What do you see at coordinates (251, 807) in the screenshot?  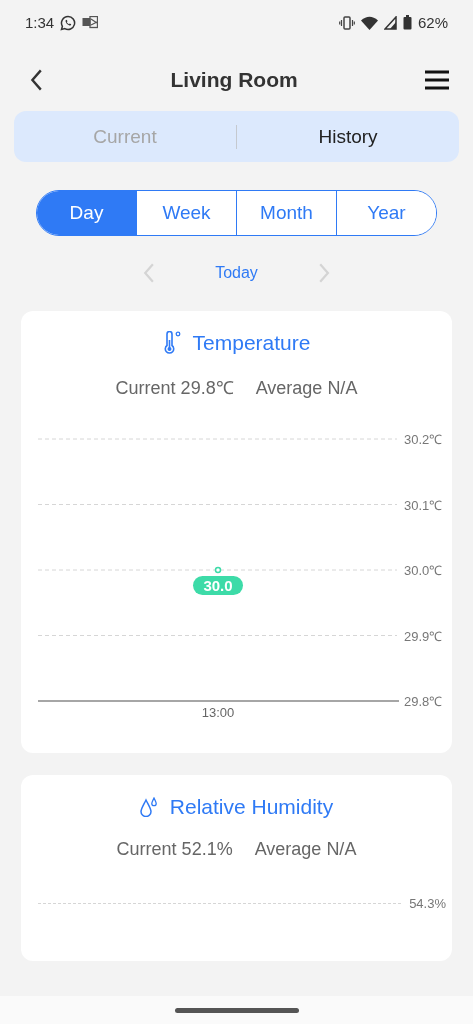 I see `card-title: Relative Humidity` at bounding box center [251, 807].